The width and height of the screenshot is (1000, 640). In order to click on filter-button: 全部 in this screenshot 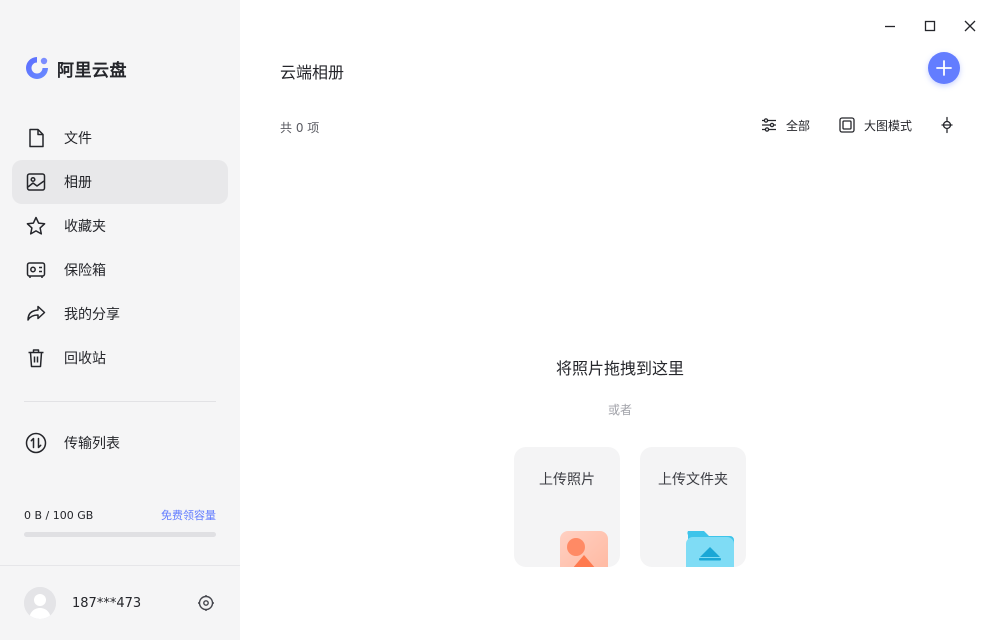, I will do `click(785, 125)`.